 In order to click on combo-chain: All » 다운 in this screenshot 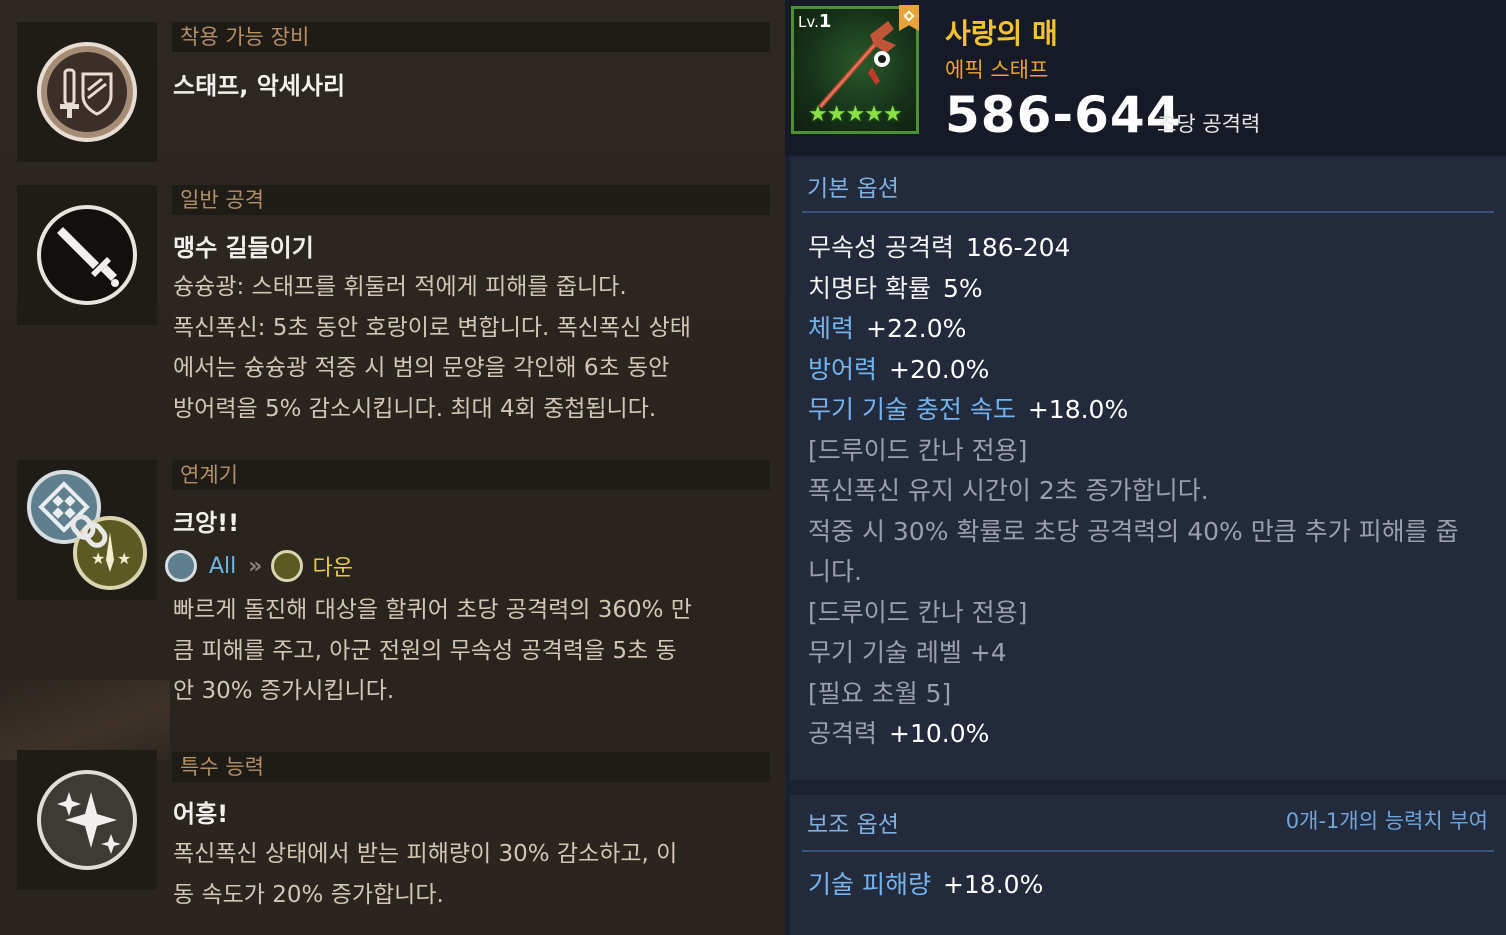, I will do `click(259, 566)`.